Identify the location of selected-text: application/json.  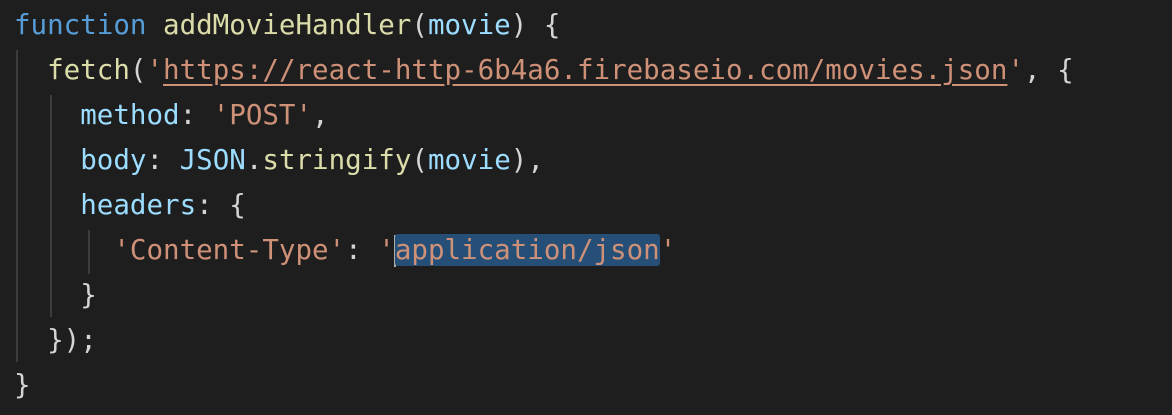
(527, 250).